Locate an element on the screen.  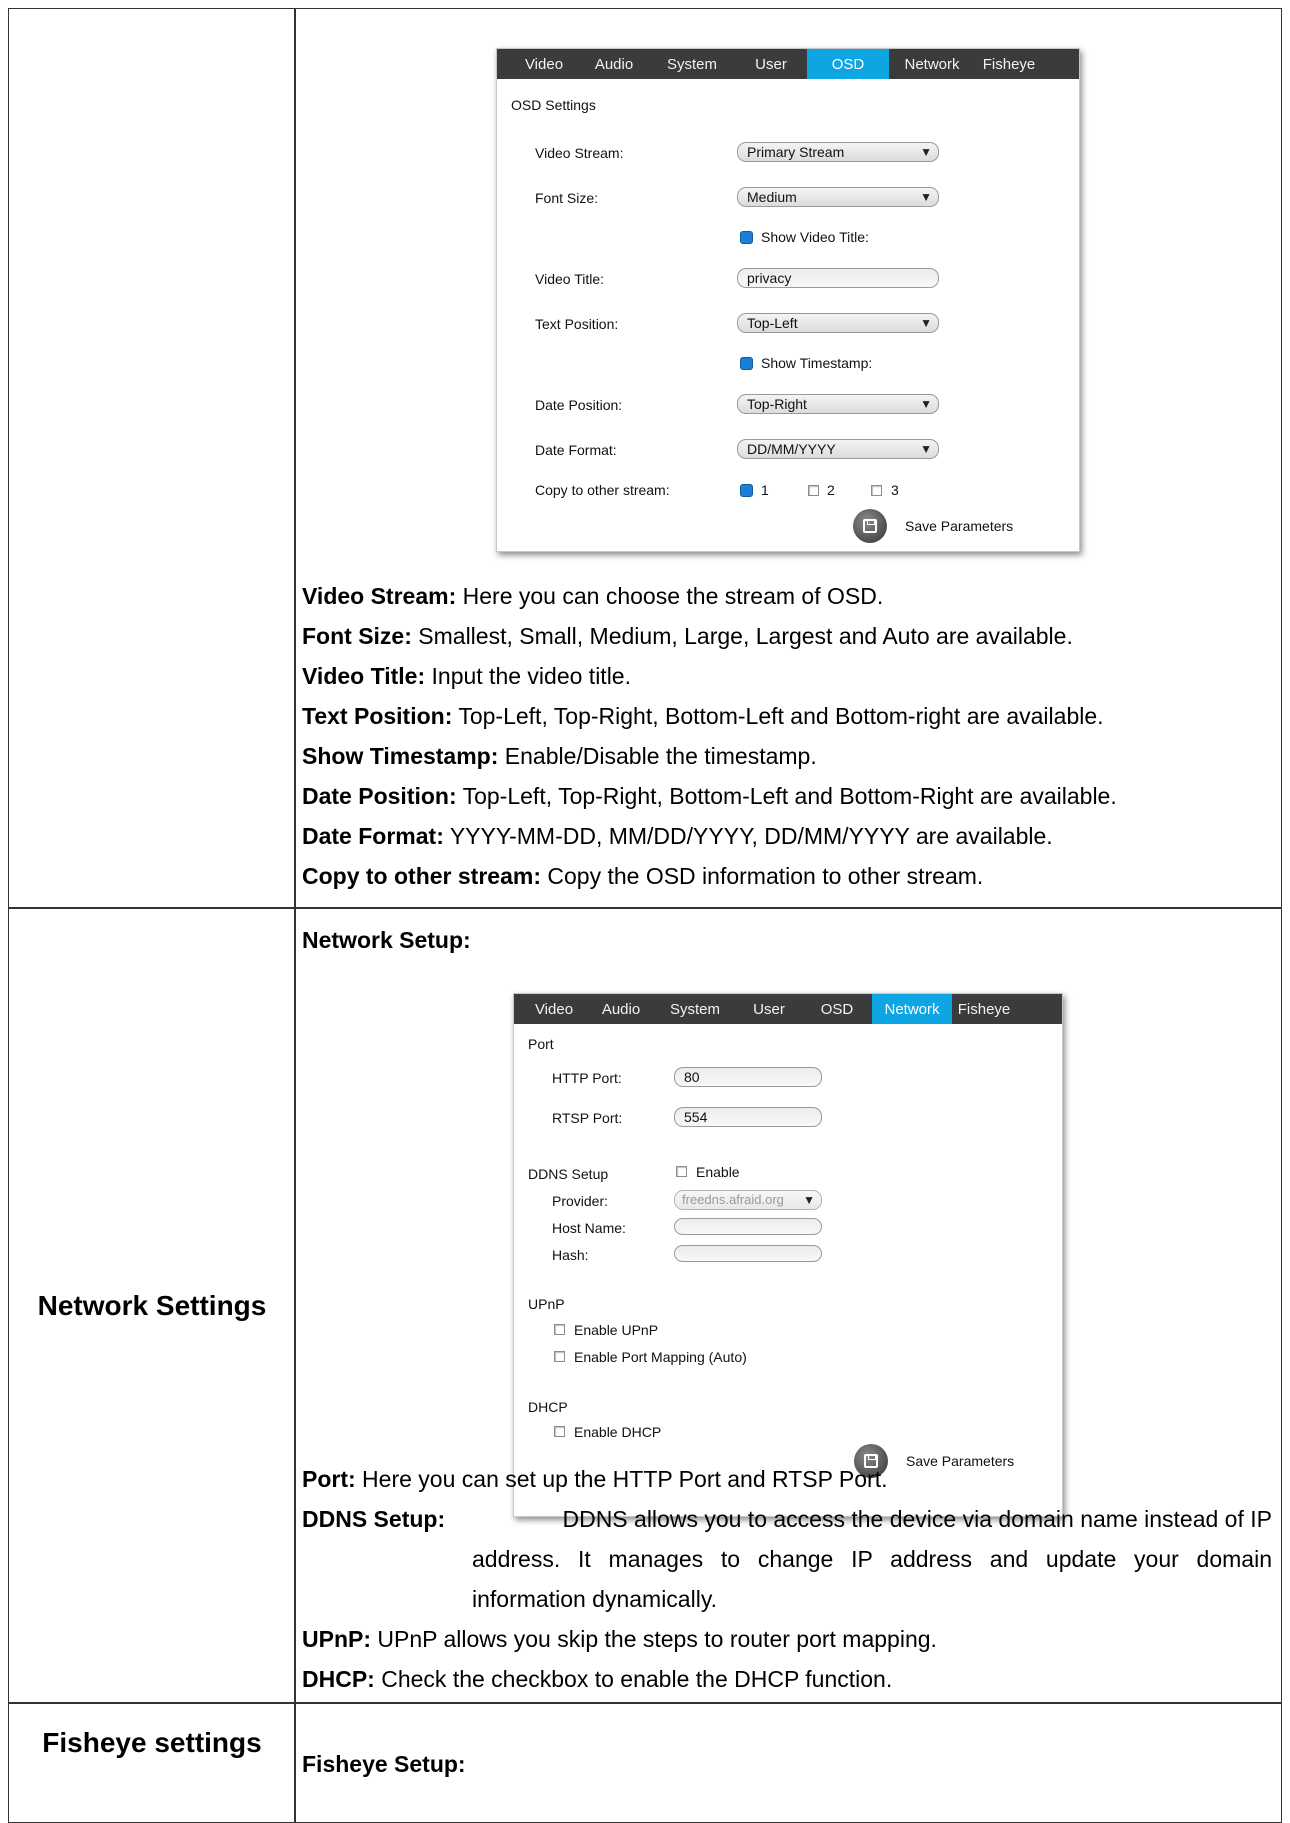
network-setup-heading: Network Setup: is located at coordinates (386, 940).